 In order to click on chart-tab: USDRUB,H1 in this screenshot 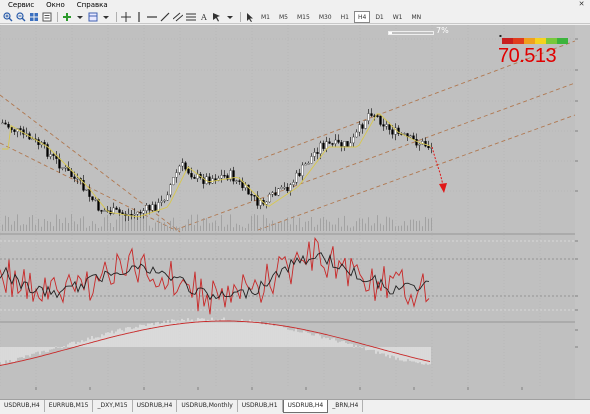, I will do `click(260, 406)`.